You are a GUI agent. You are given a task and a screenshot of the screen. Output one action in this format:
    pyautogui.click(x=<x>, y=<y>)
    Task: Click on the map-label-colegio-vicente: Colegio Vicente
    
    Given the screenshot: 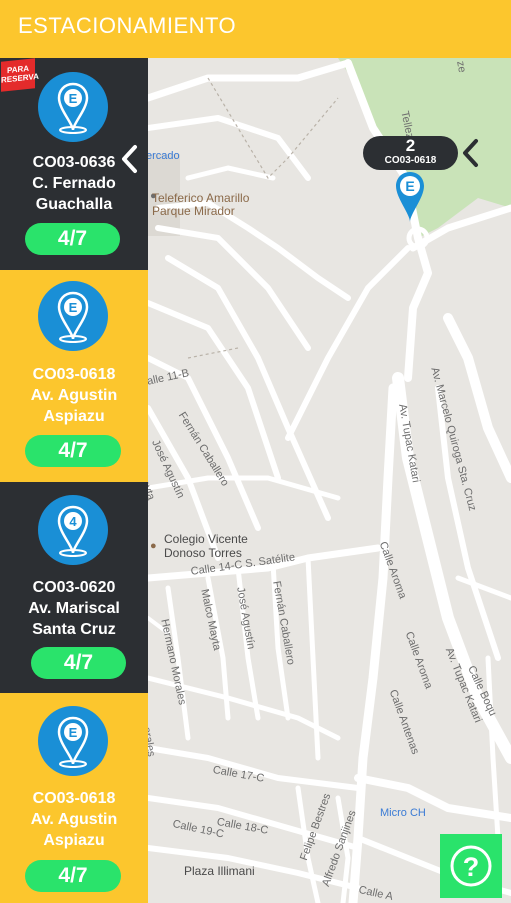 What is the action you would take?
    pyautogui.click(x=206, y=539)
    